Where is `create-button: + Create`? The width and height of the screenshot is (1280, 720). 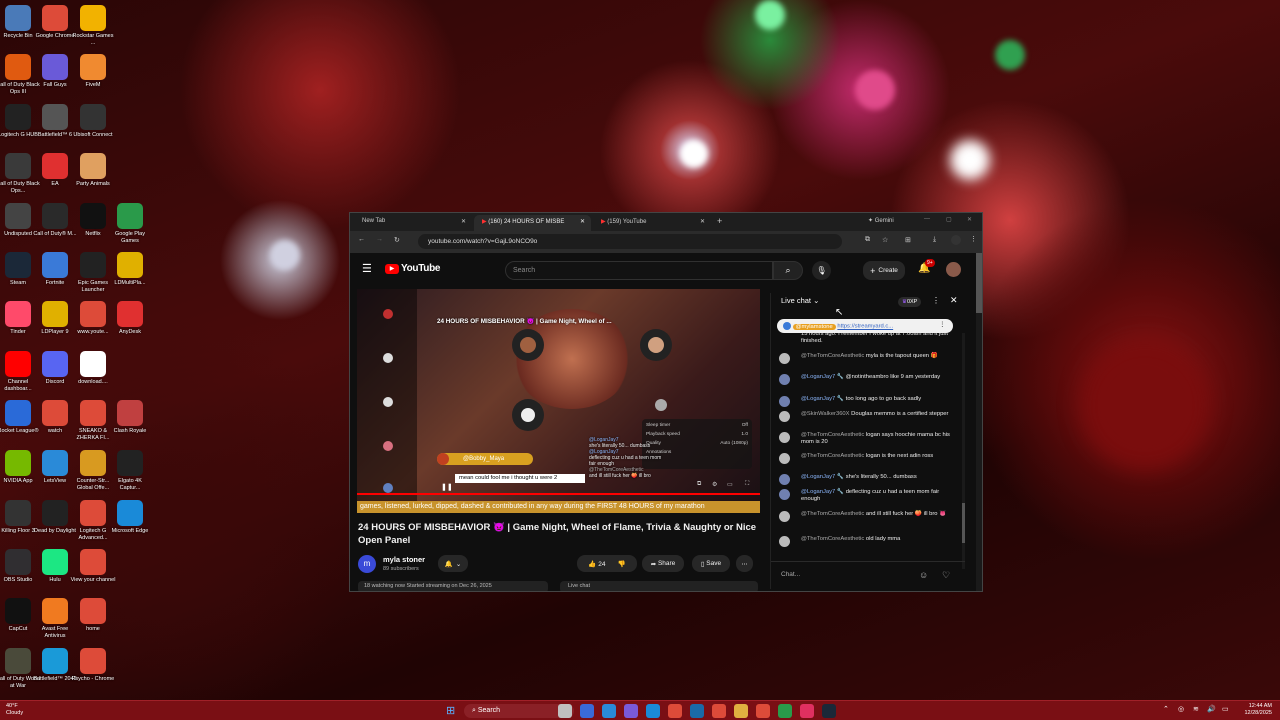
create-button: + Create is located at coordinates (884, 270).